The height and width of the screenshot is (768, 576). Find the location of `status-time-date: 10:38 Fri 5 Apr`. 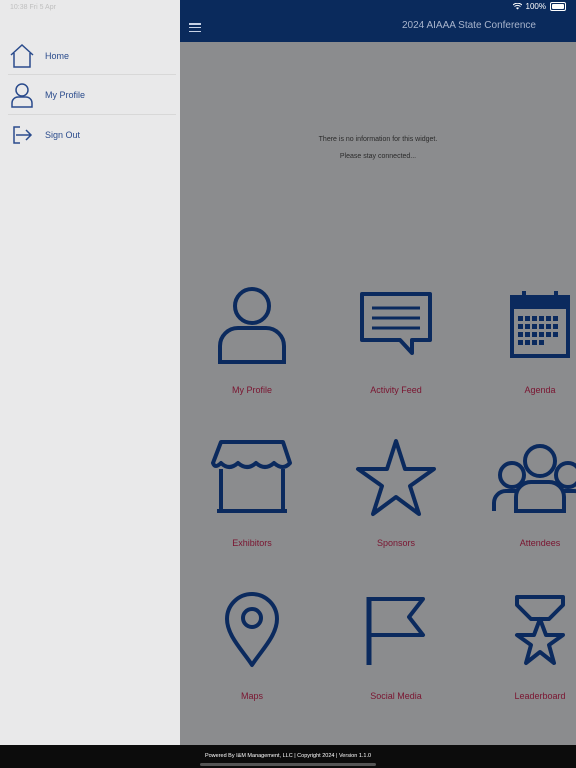

status-time-date: 10:38 Fri 5 Apr is located at coordinates (33, 7).